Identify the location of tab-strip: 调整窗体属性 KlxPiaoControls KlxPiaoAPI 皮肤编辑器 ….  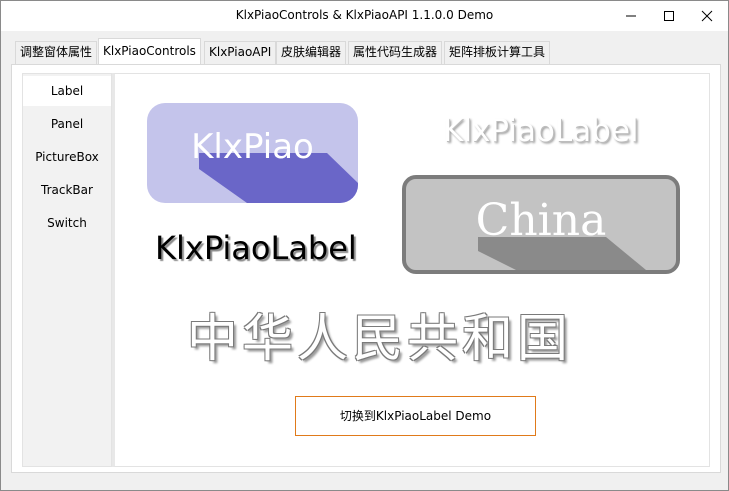
(364, 48).